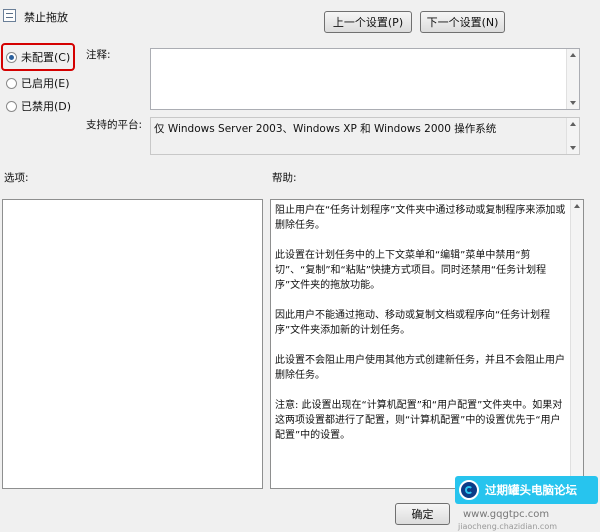  Describe the element at coordinates (46, 17) in the screenshot. I see `window-title: 禁止拖放` at that location.